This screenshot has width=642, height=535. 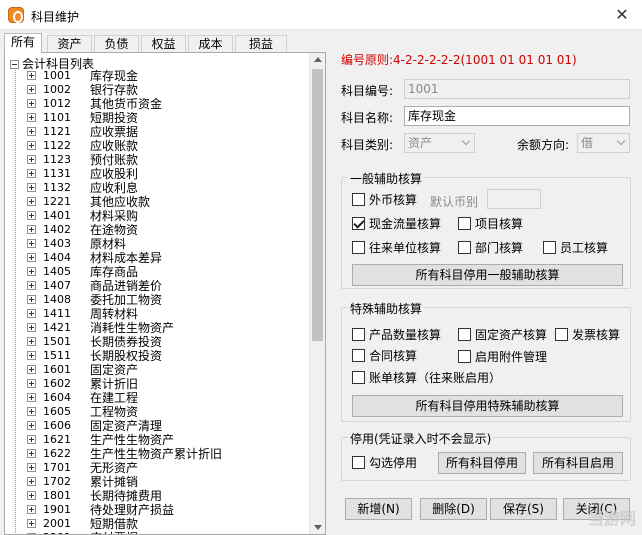 What do you see at coordinates (157, 132) in the screenshot?
I see `tree-item: 1121 应收票据` at bounding box center [157, 132].